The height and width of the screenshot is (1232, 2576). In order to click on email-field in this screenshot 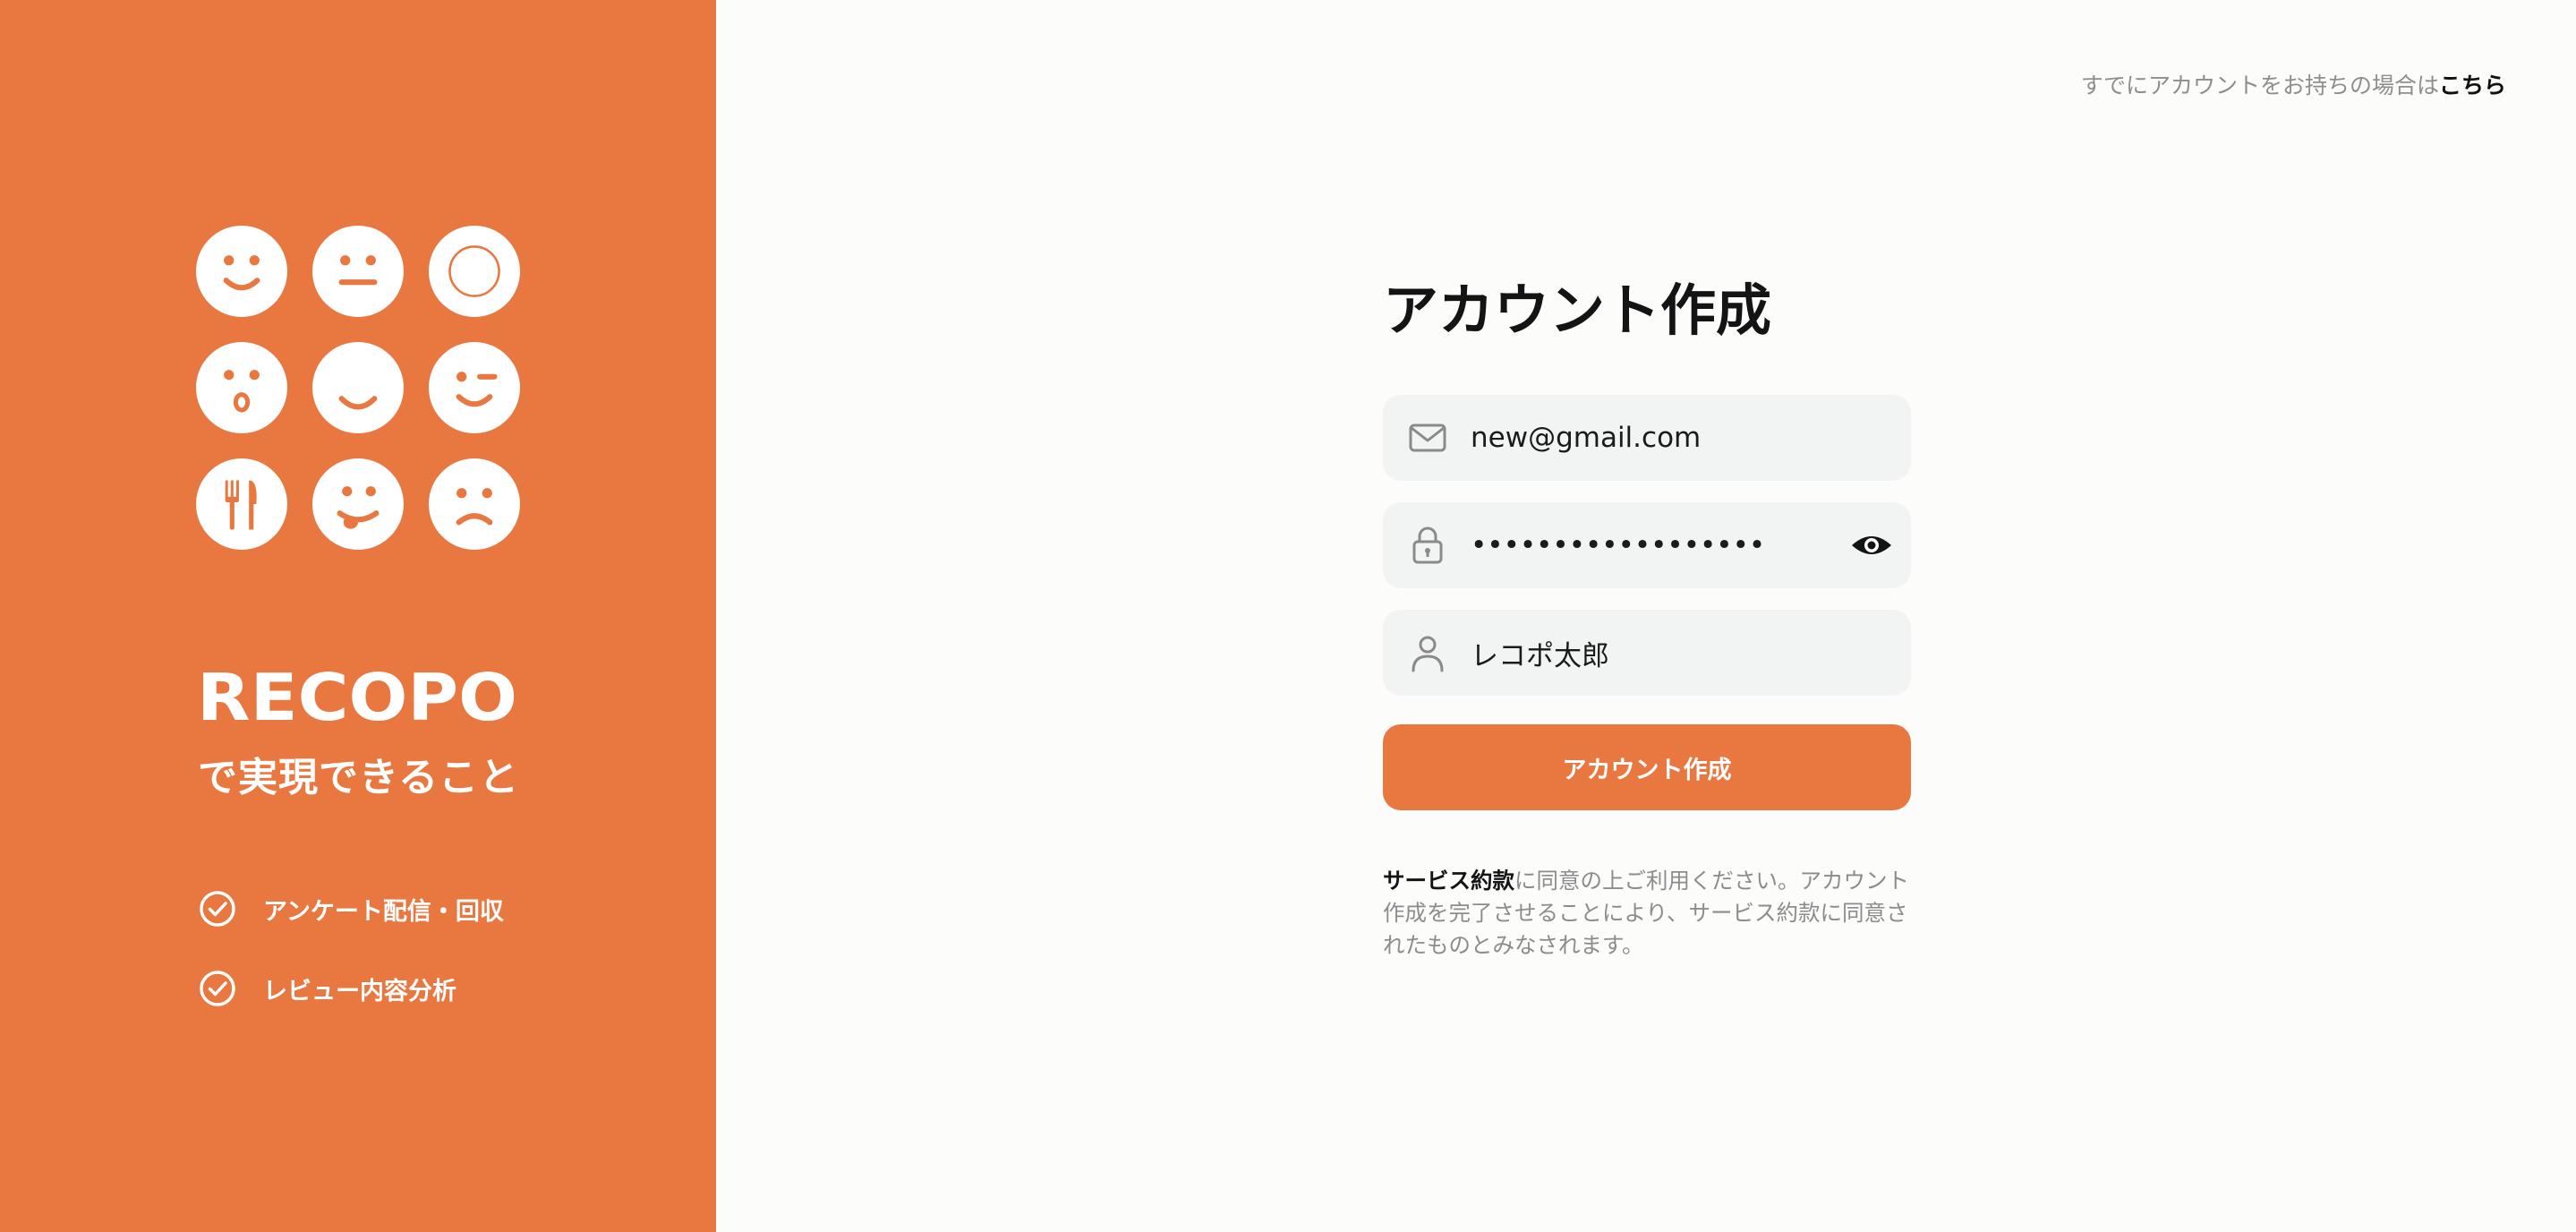, I will do `click(1647, 438)`.